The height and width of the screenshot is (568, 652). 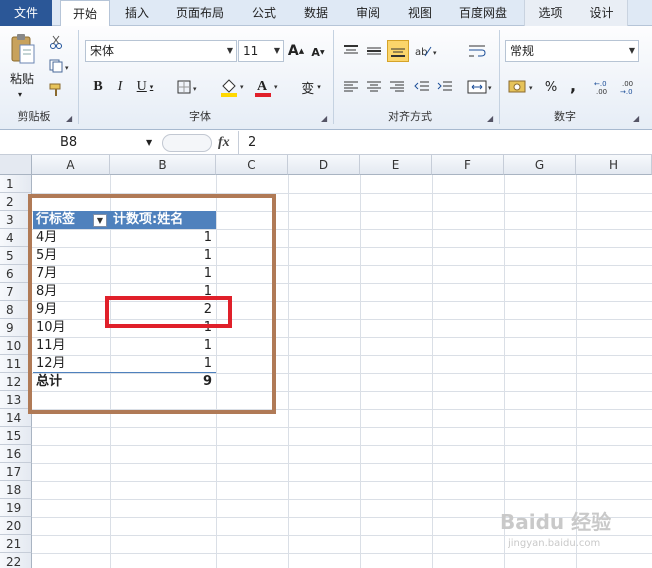 I want to click on paste-icon, so click(x=23, y=49).